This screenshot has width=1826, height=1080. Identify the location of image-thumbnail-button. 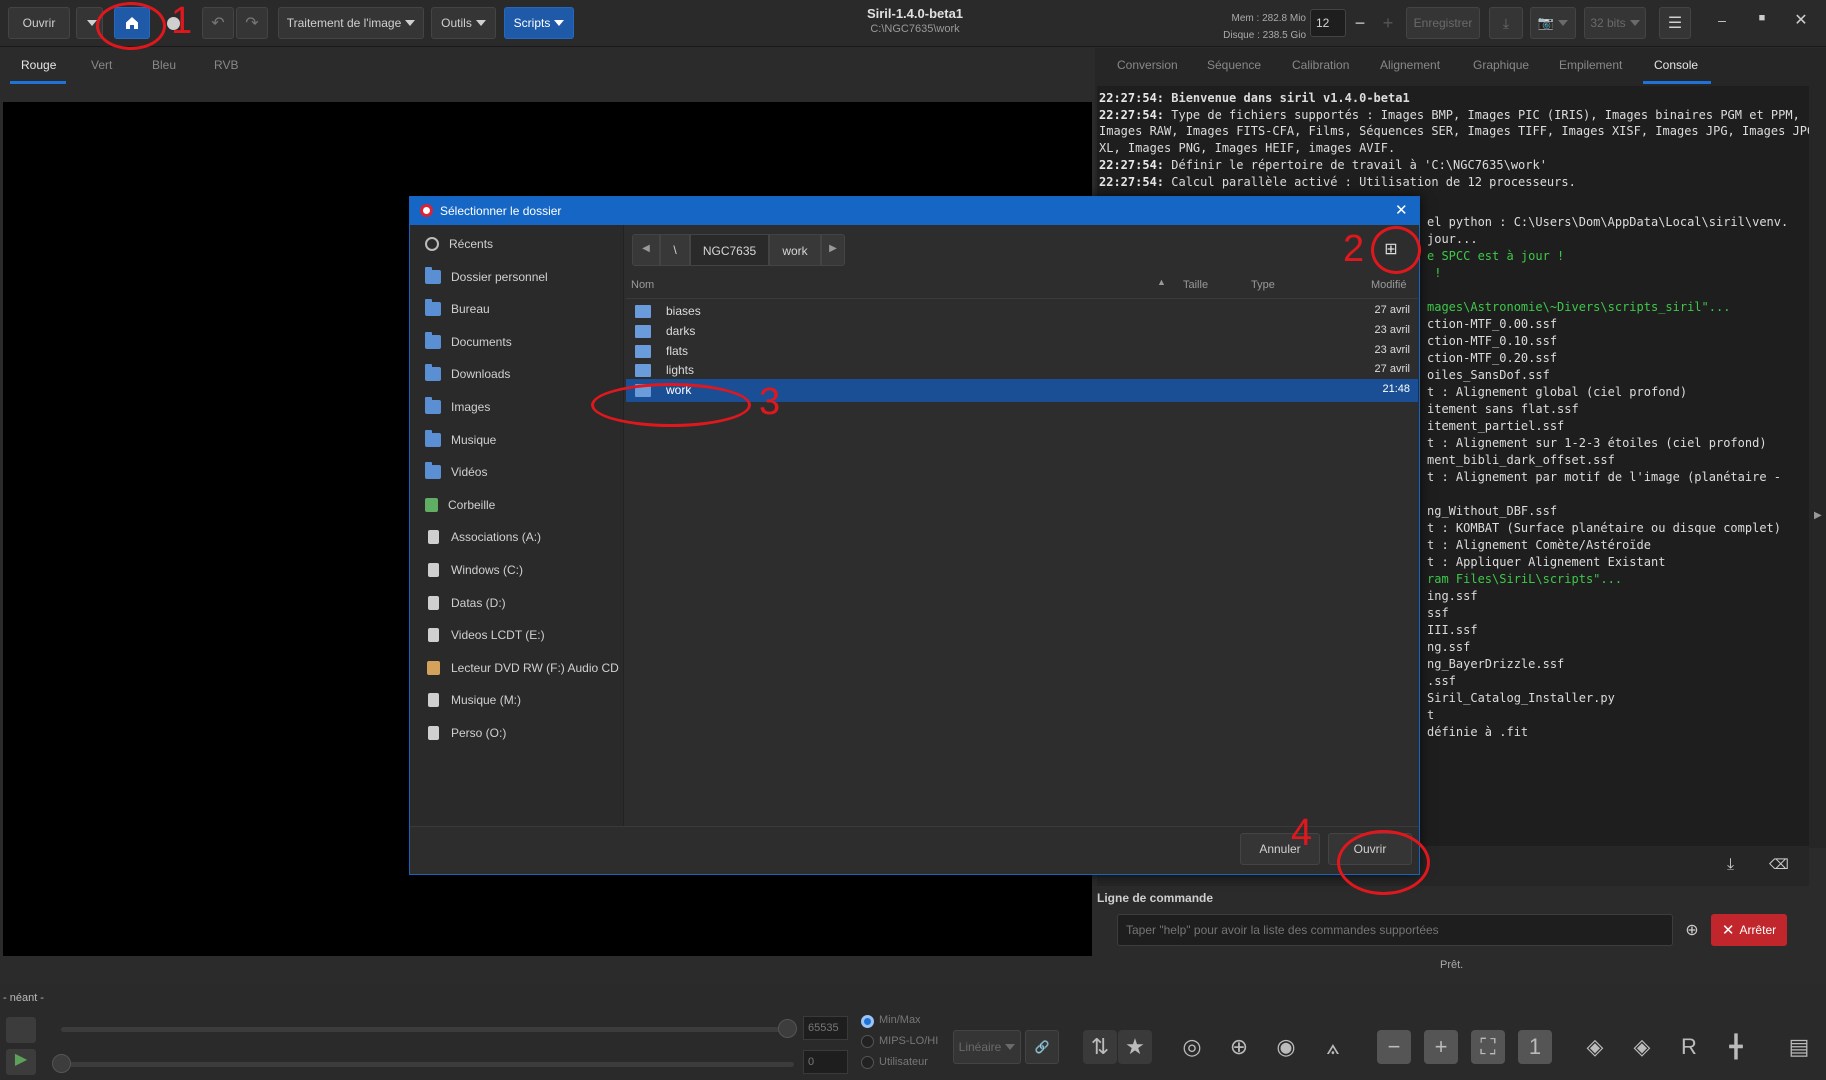
(21, 1030).